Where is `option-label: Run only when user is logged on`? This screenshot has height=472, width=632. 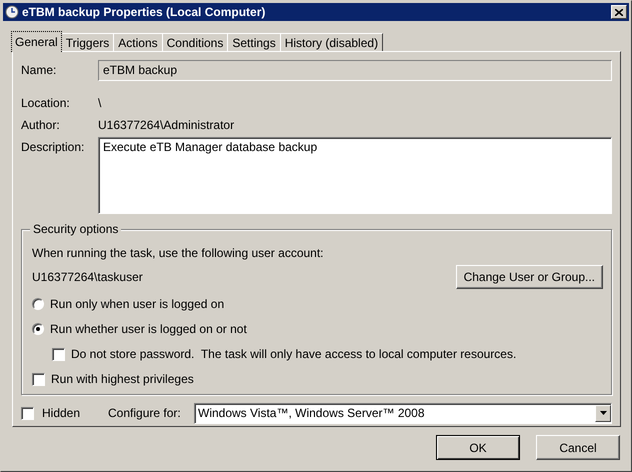 option-label: Run only when user is logged on is located at coordinates (137, 304).